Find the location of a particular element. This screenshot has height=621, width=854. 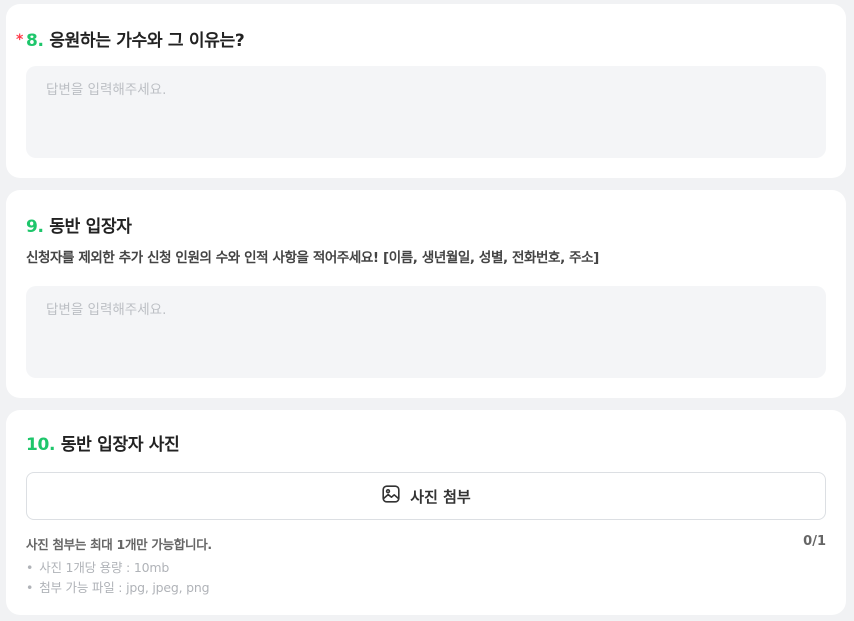

attach-counter: 0/1 is located at coordinates (814, 541).